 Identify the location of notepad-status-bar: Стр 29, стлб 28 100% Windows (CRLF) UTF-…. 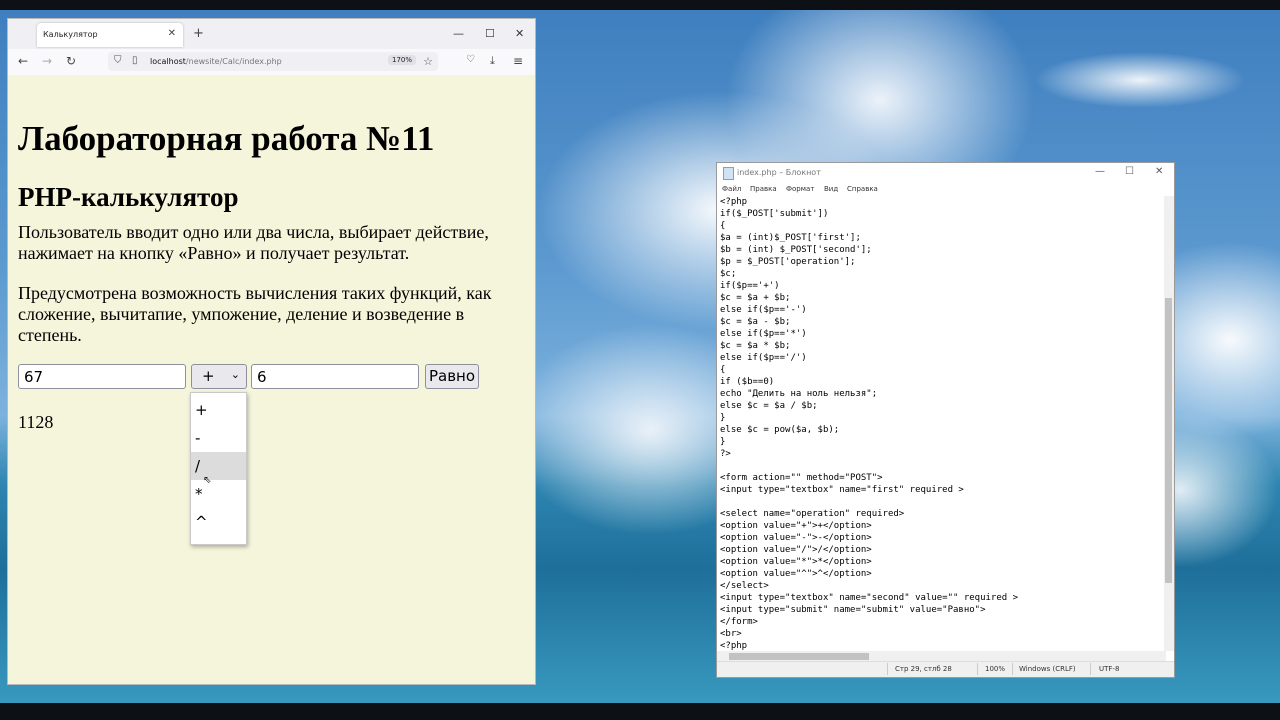
(945, 669).